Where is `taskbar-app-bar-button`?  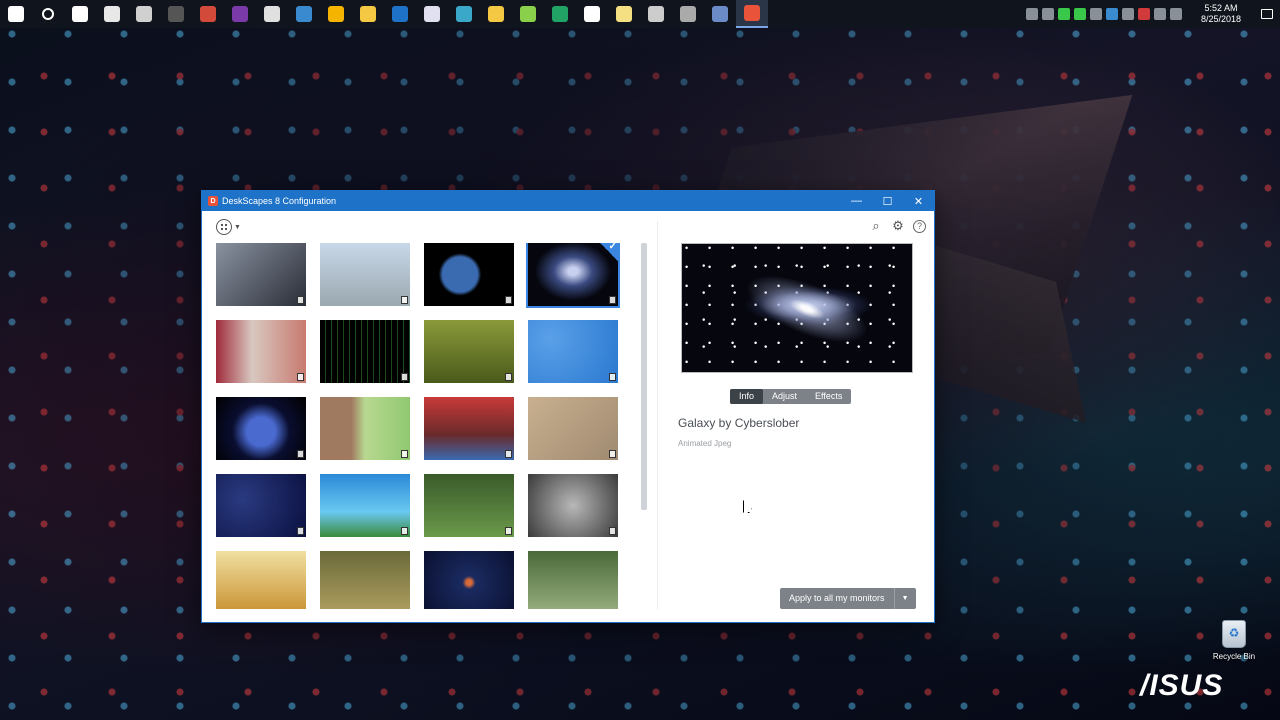 taskbar-app-bar-button is located at coordinates (688, 14).